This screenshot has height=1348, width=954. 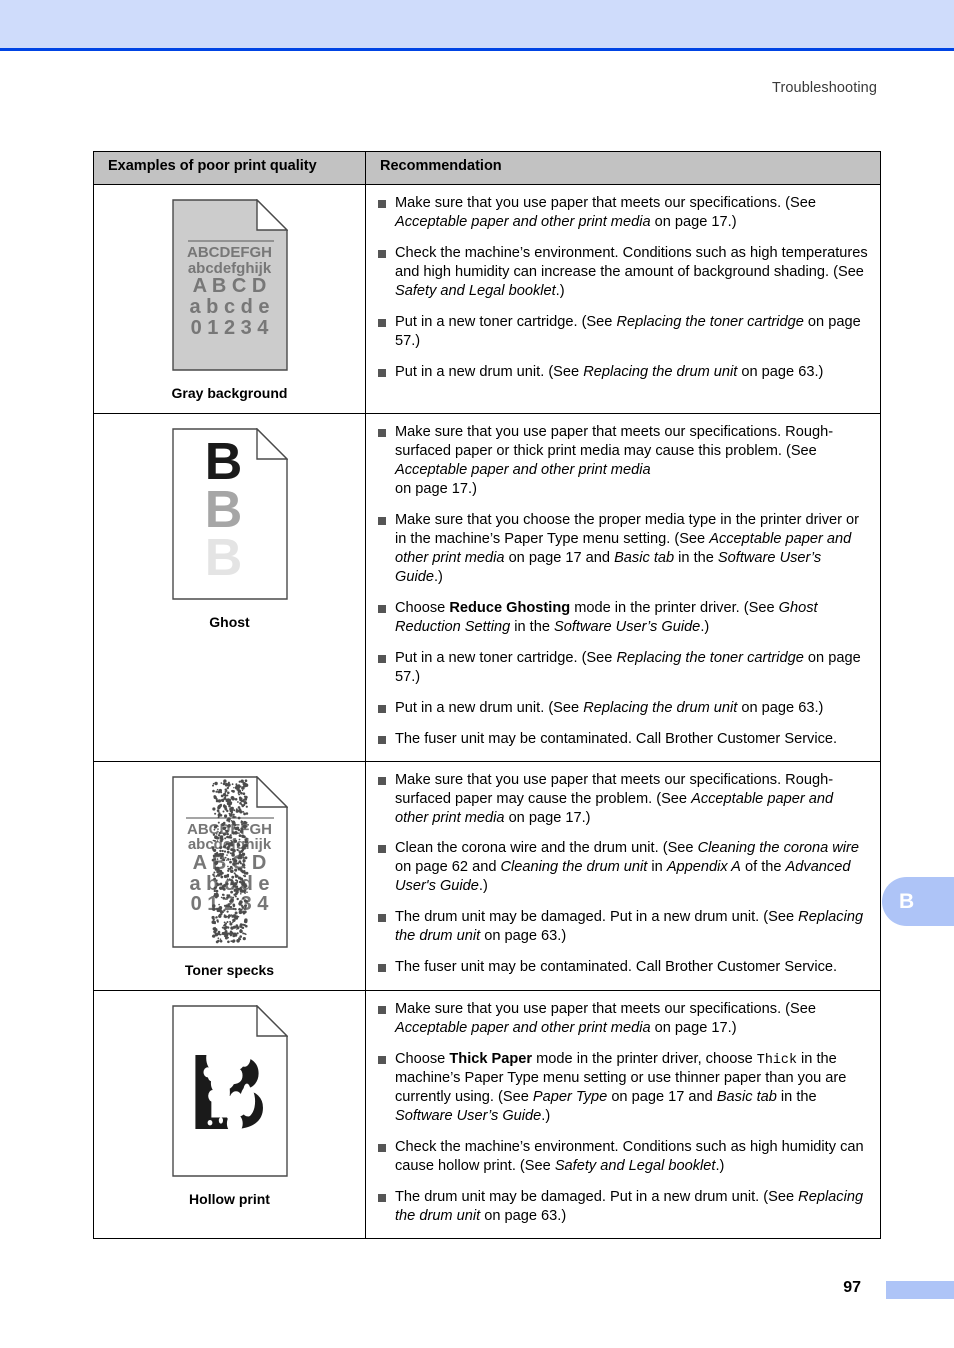 What do you see at coordinates (229, 969) in the screenshot?
I see `sample-caption: Toner specks` at bounding box center [229, 969].